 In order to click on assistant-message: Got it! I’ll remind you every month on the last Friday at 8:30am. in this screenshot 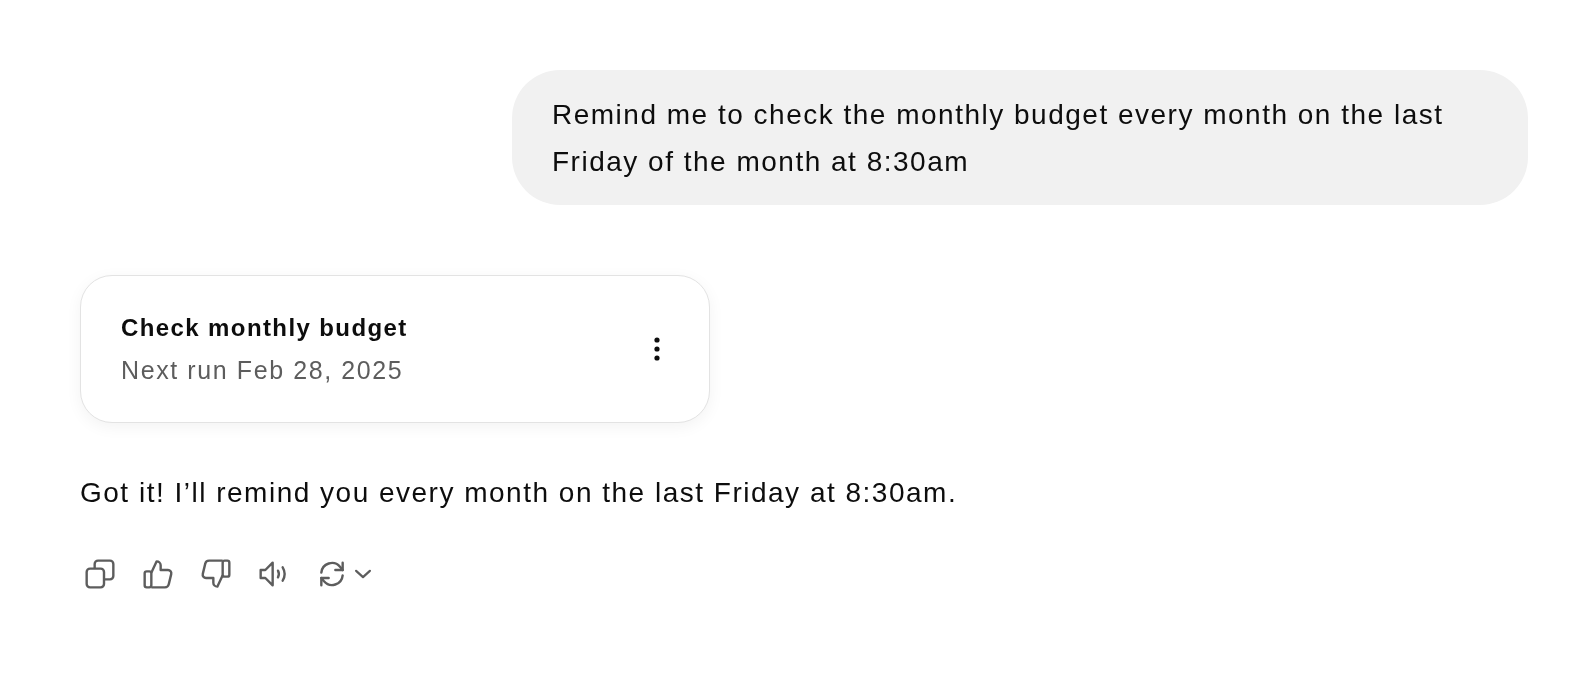, I will do `click(519, 493)`.